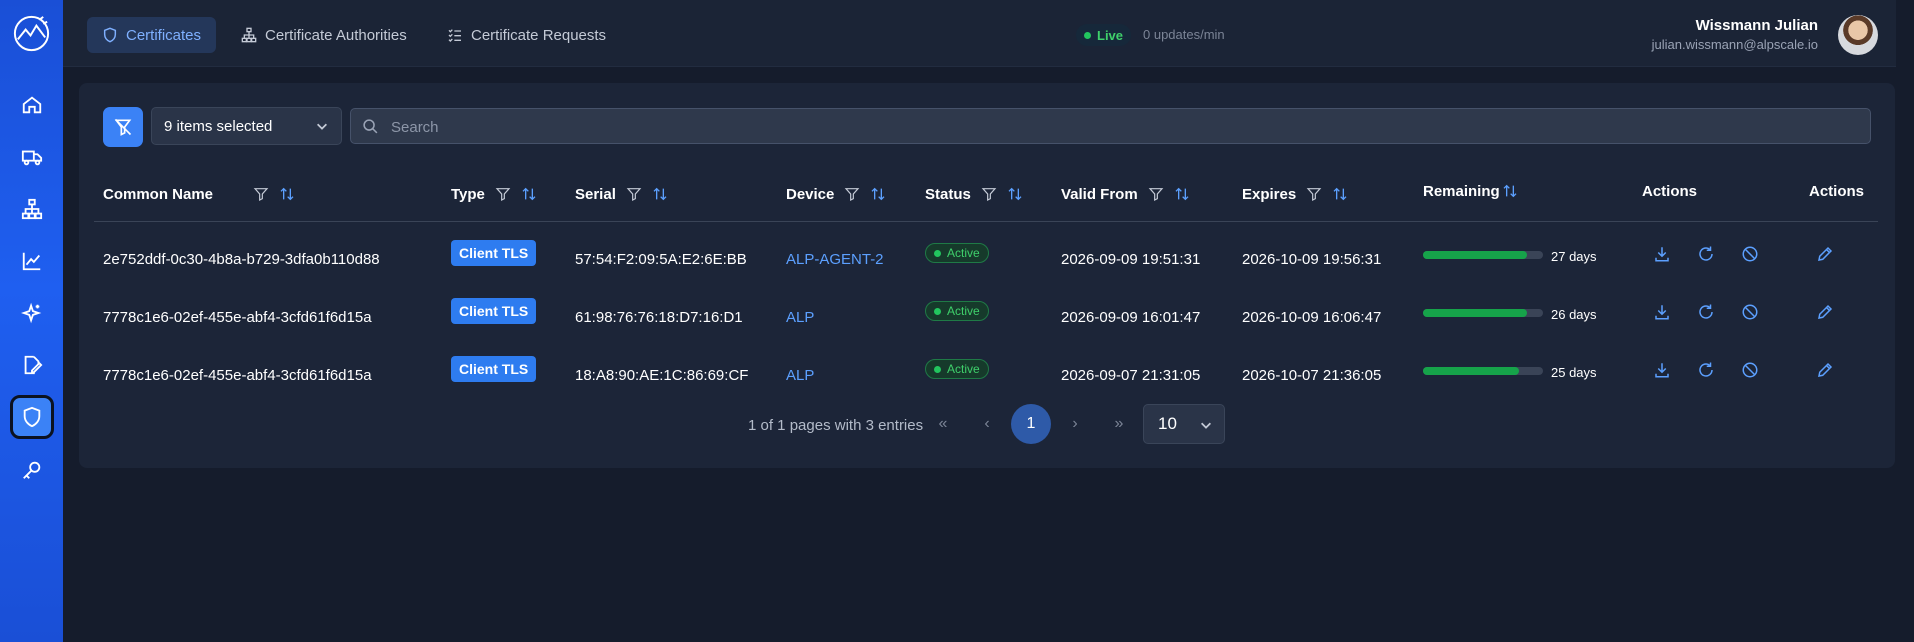  What do you see at coordinates (943, 424) in the screenshot?
I see `first-page-button: «` at bounding box center [943, 424].